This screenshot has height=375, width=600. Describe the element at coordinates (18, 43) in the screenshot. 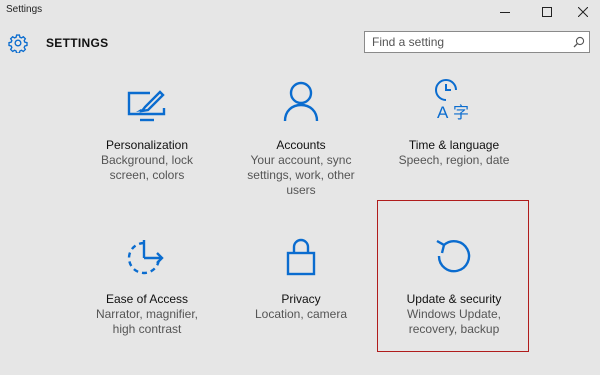

I see `gear-icon` at that location.